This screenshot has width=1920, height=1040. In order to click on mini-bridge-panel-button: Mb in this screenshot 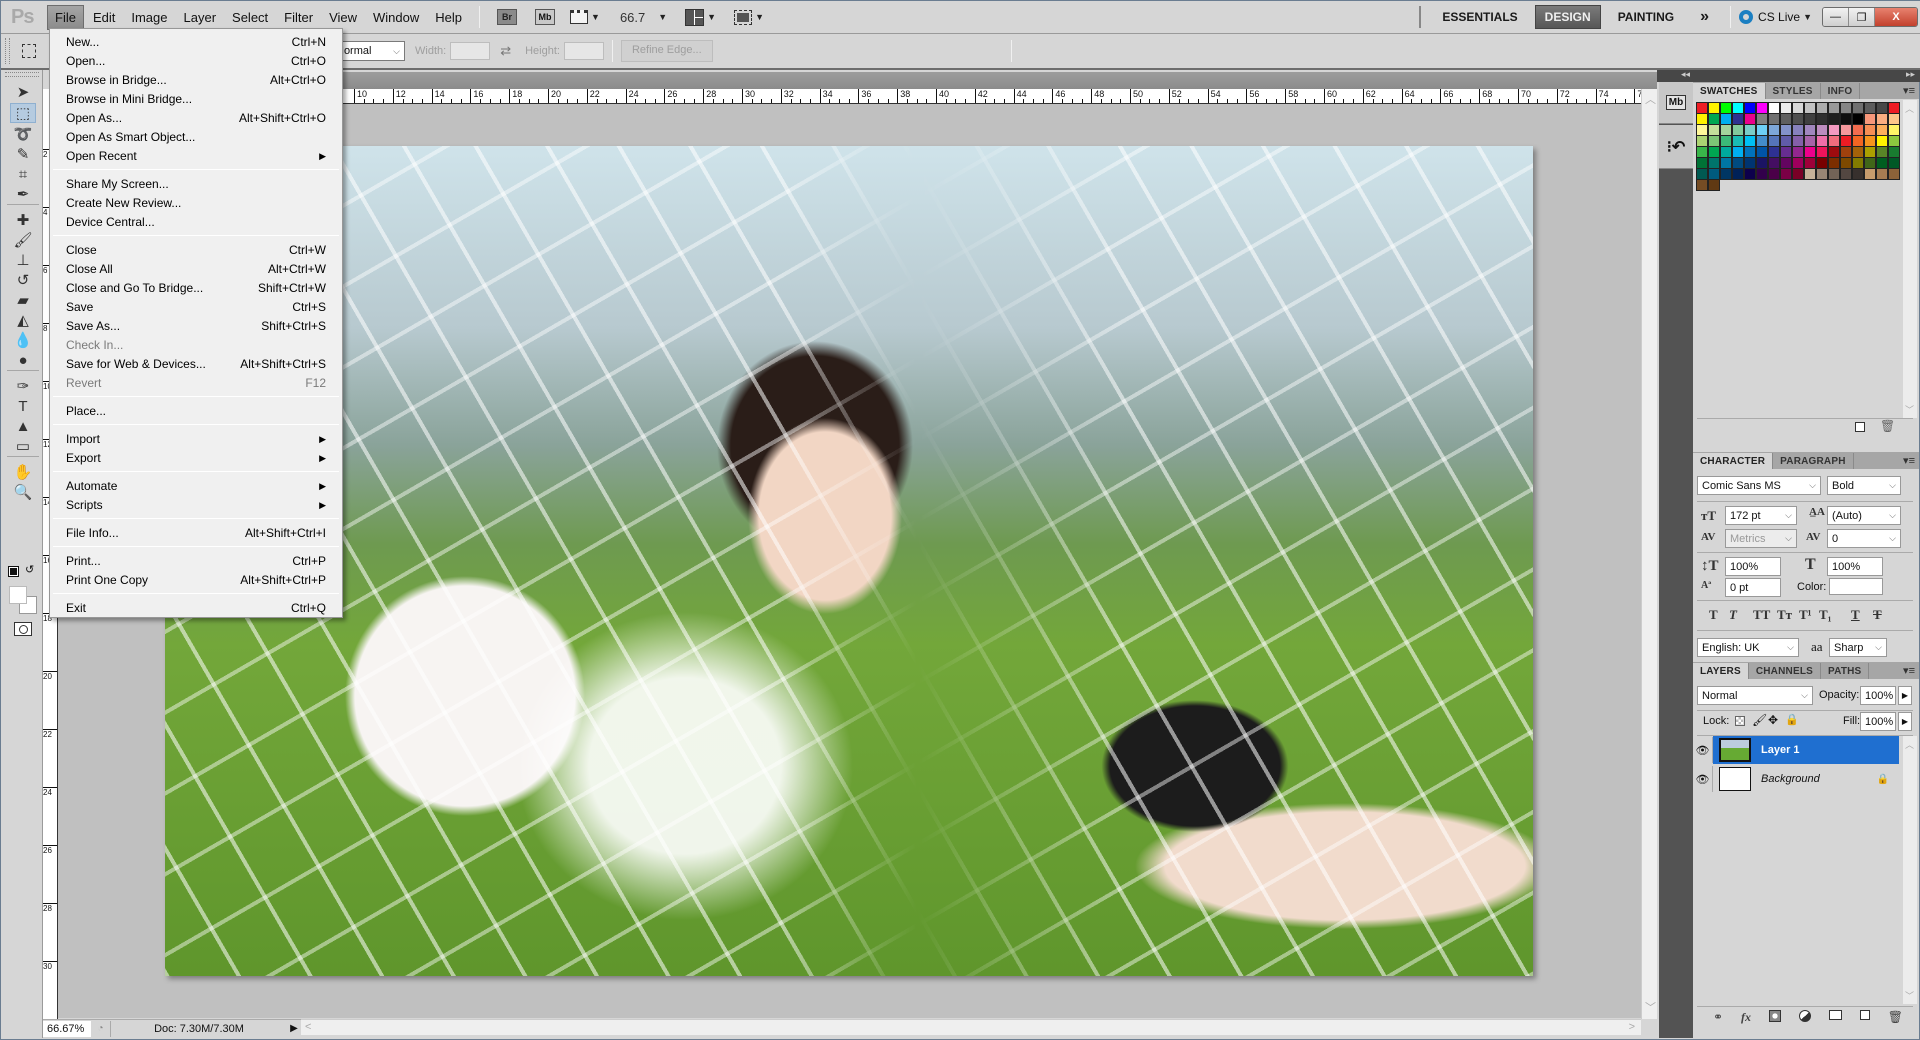, I will do `click(1676, 103)`.